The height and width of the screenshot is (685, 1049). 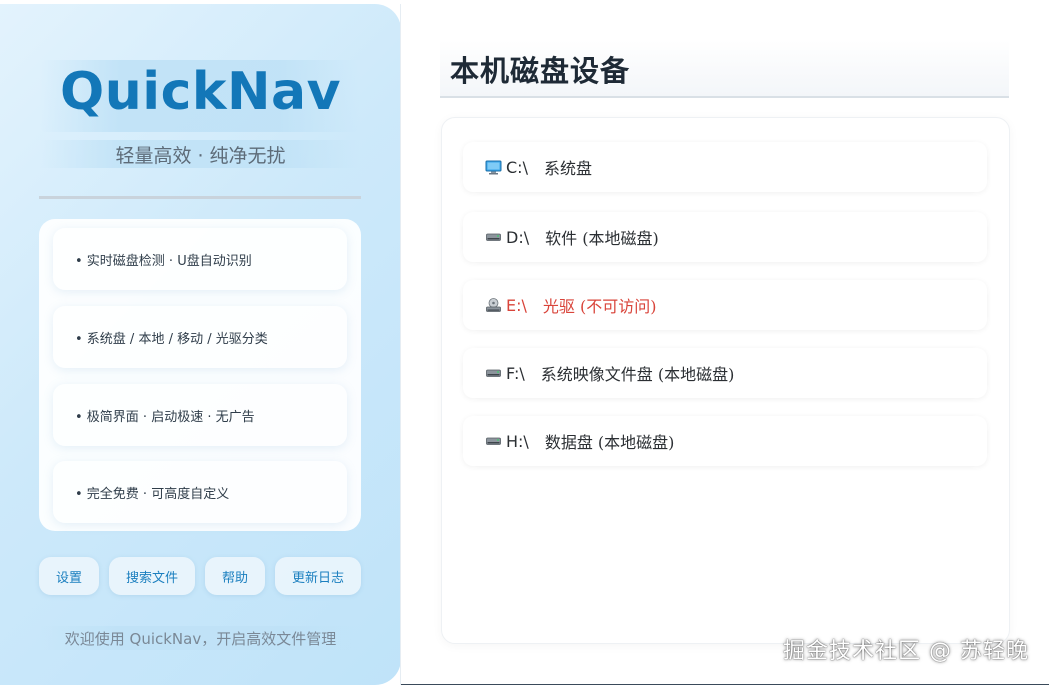 I want to click on changelog-button: 更新日志, so click(x=318, y=576).